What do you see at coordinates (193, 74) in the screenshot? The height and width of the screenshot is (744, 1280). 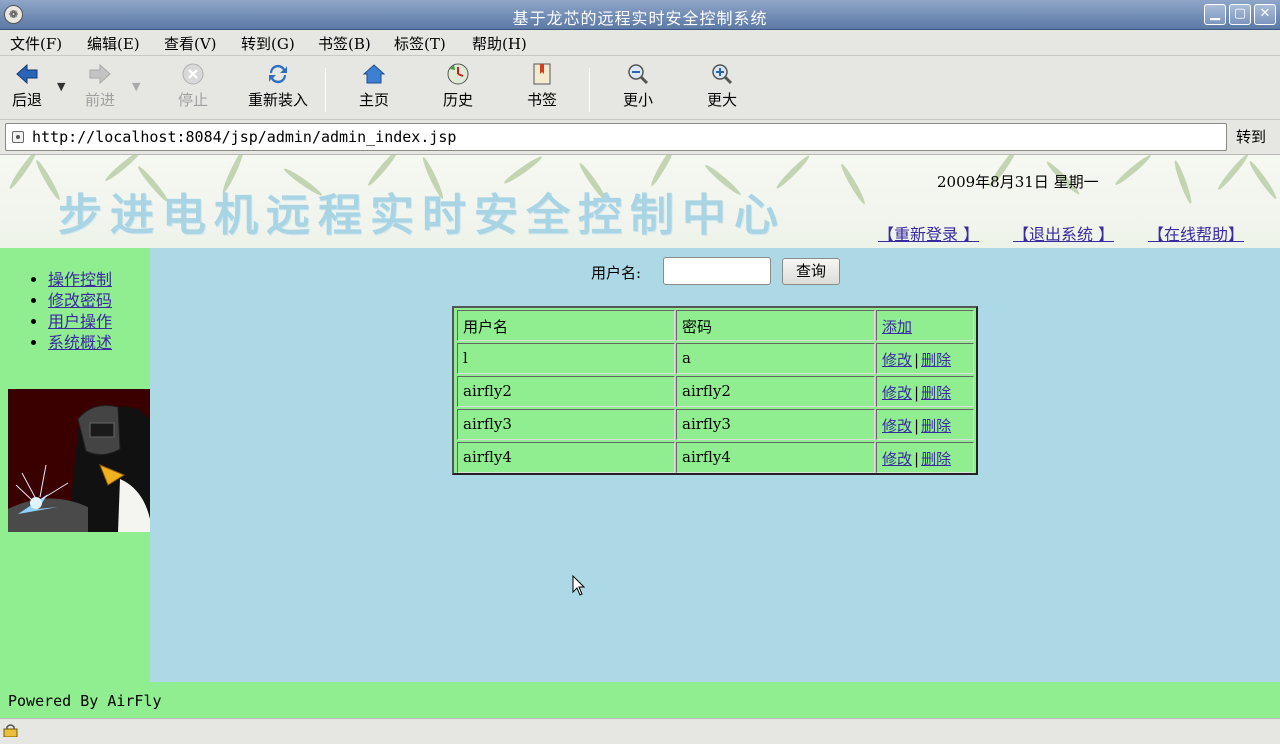 I see `stop-icon` at bounding box center [193, 74].